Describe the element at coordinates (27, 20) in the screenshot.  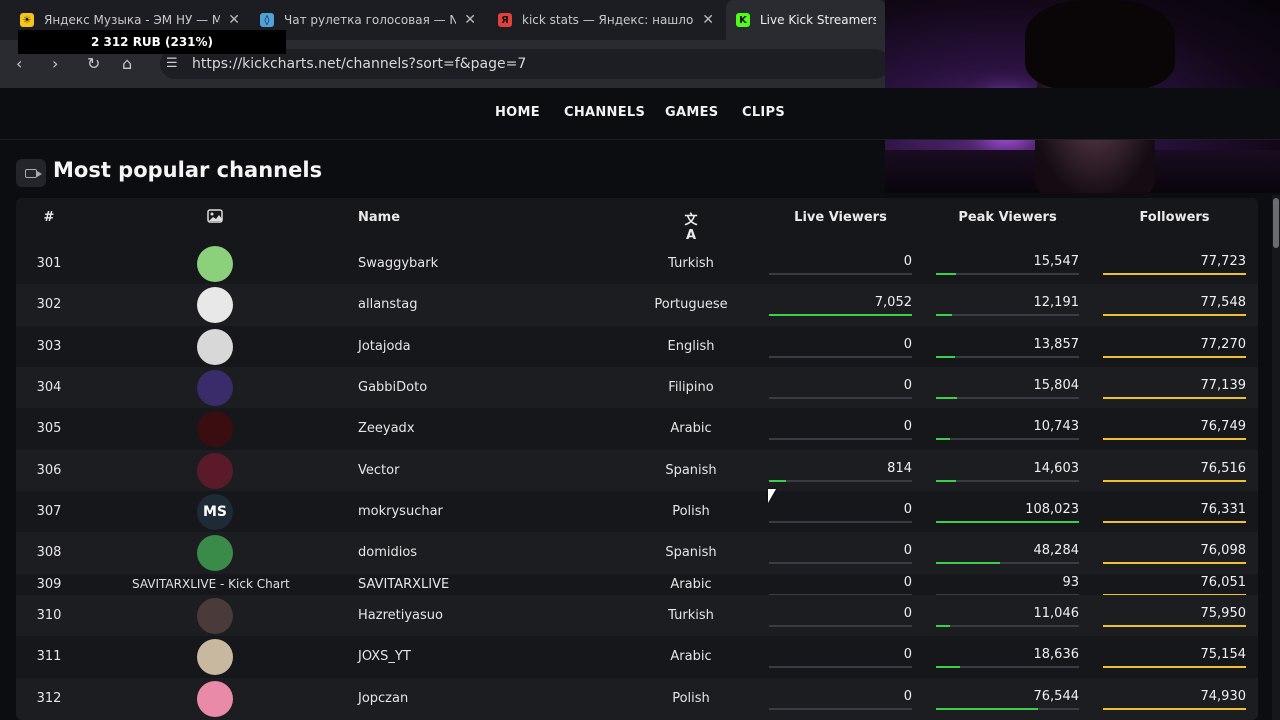
I see `tab-favicon-icon: ☀` at that location.